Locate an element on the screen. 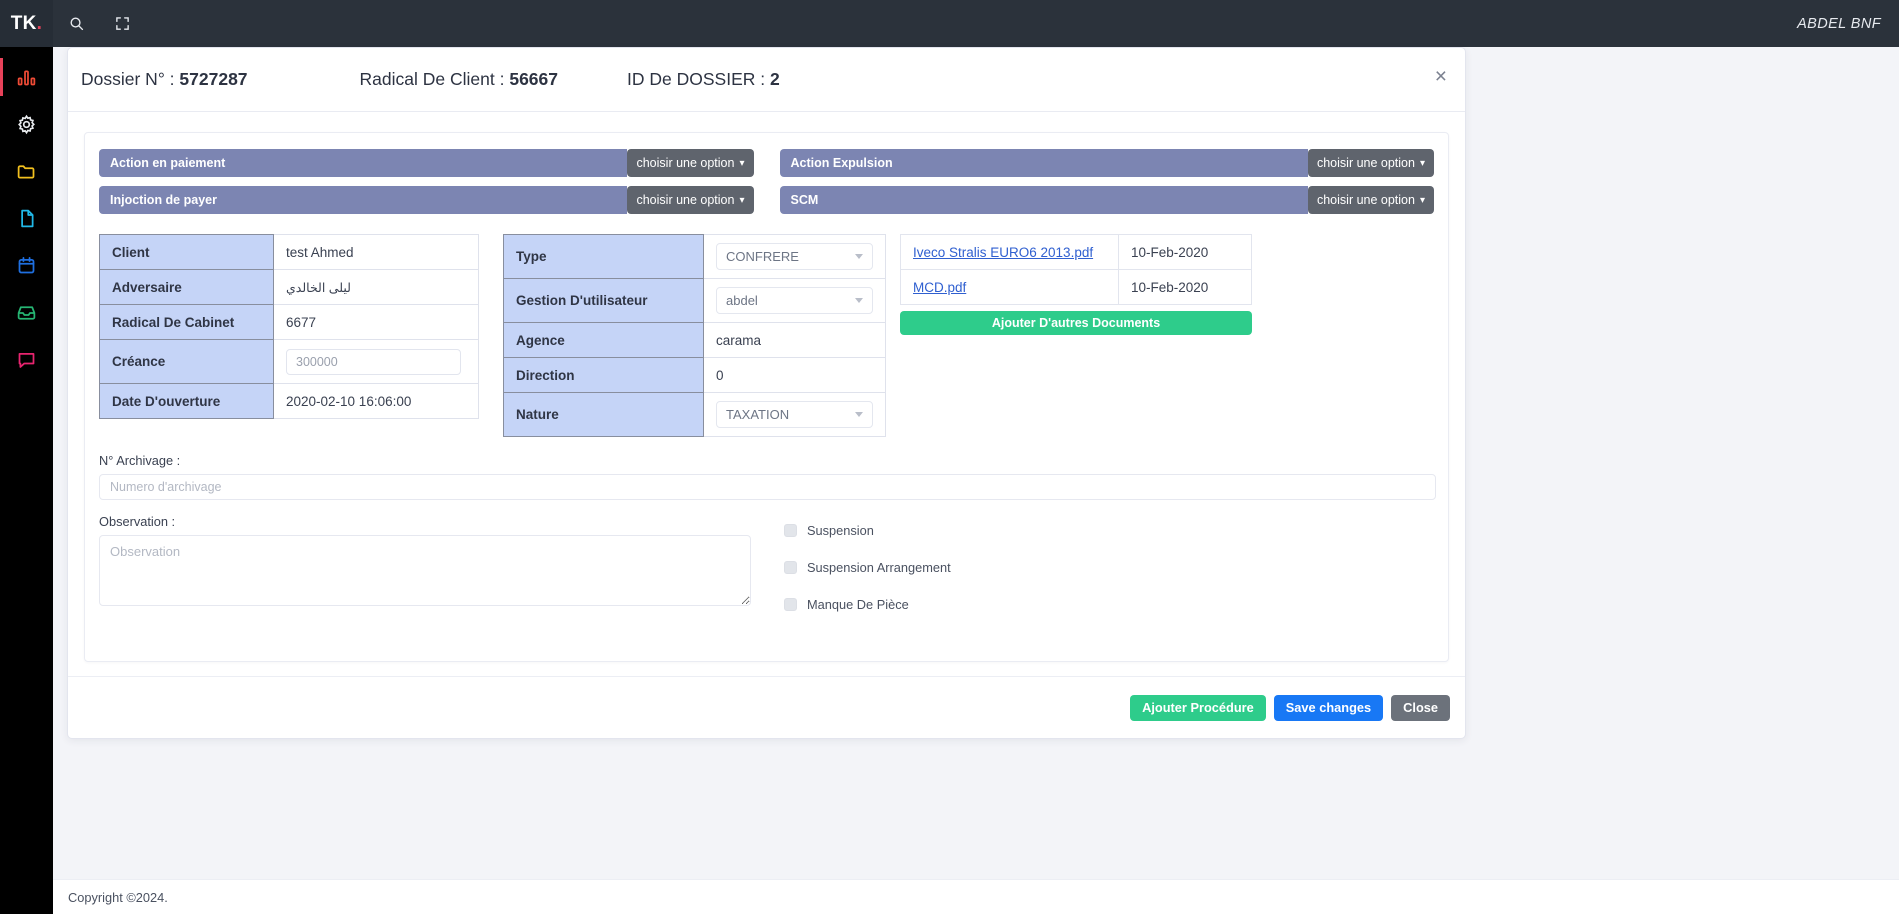 The width and height of the screenshot is (1899, 914). document-name-cell: MCD.pdf is located at coordinates (1009, 287).